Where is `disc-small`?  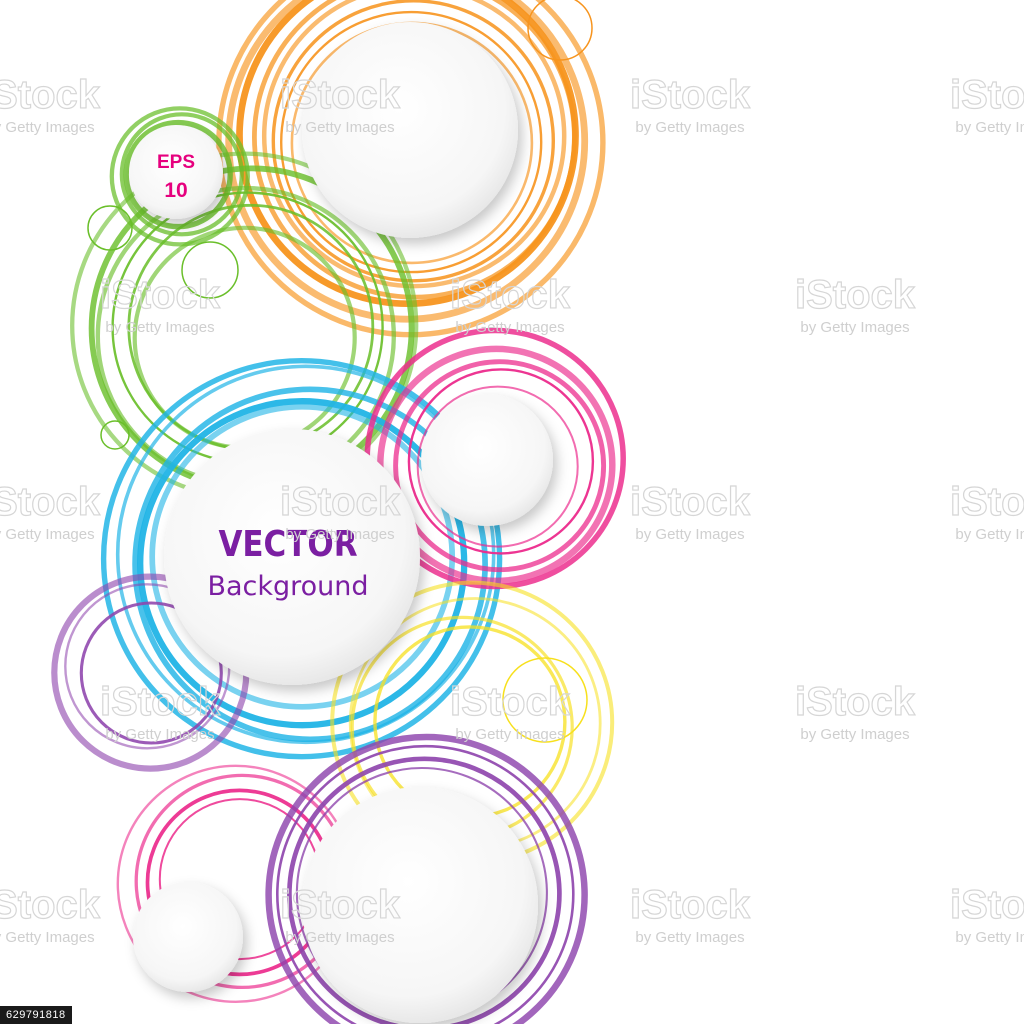
disc-small is located at coordinates (188, 937).